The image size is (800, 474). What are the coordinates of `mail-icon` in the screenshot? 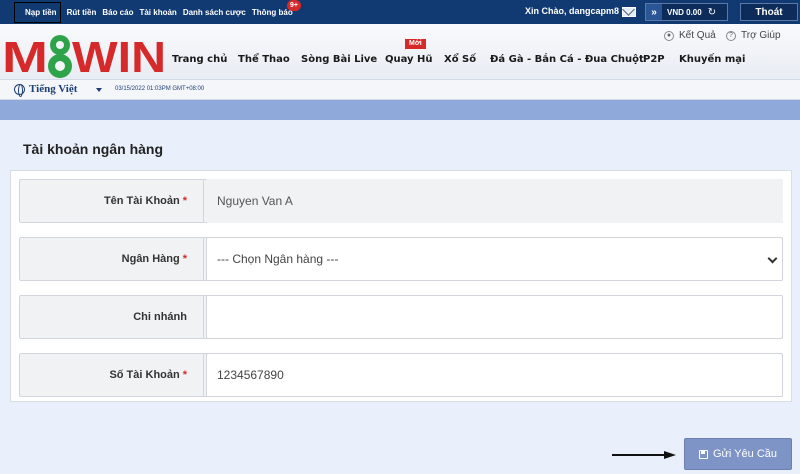 It's located at (629, 12).